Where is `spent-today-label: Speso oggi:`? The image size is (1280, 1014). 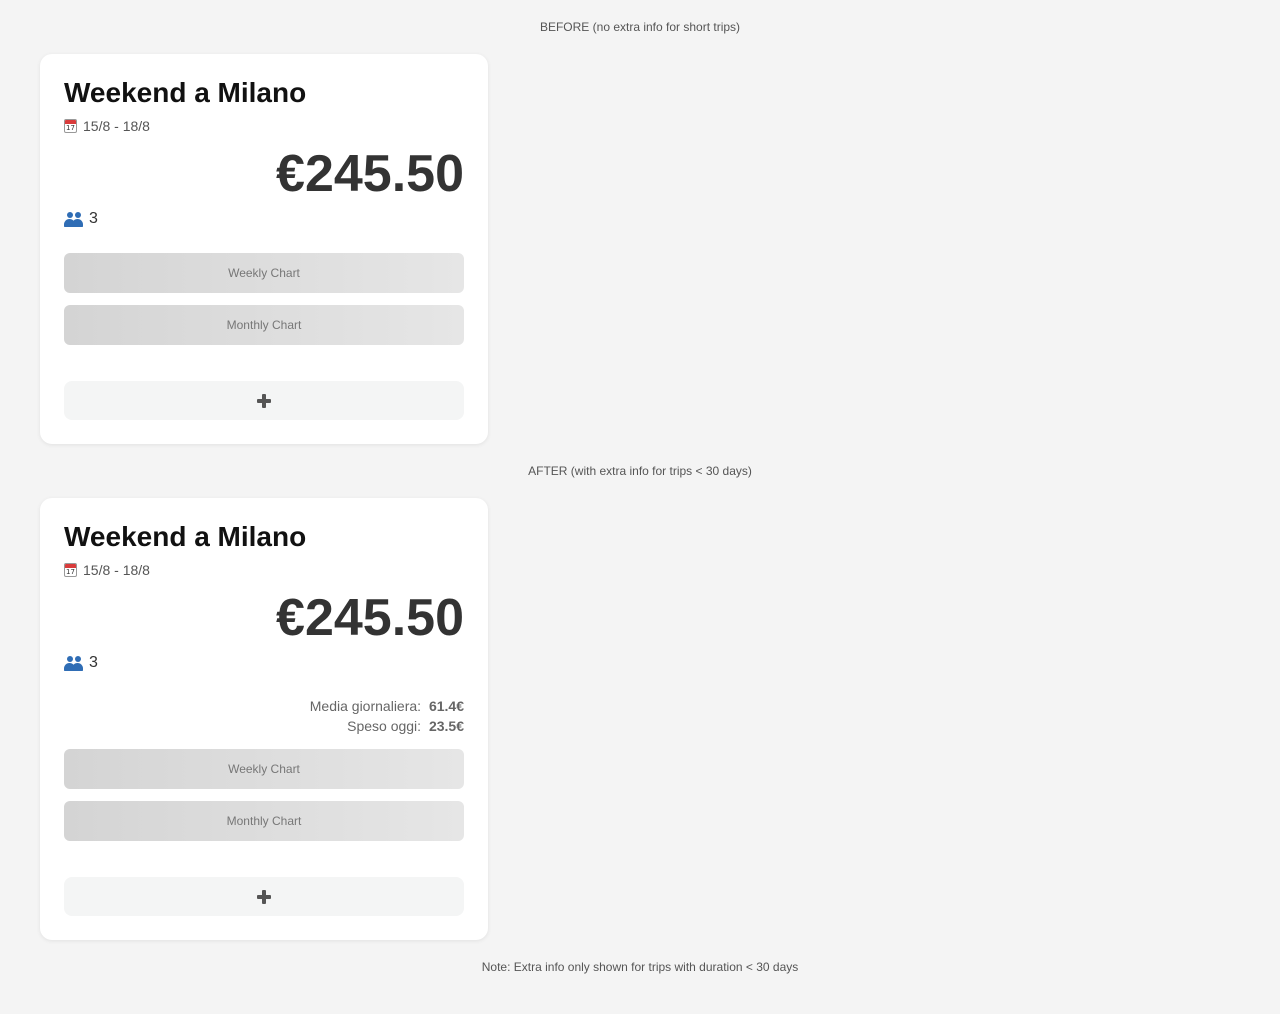
spent-today-label: Speso oggi: is located at coordinates (384, 726).